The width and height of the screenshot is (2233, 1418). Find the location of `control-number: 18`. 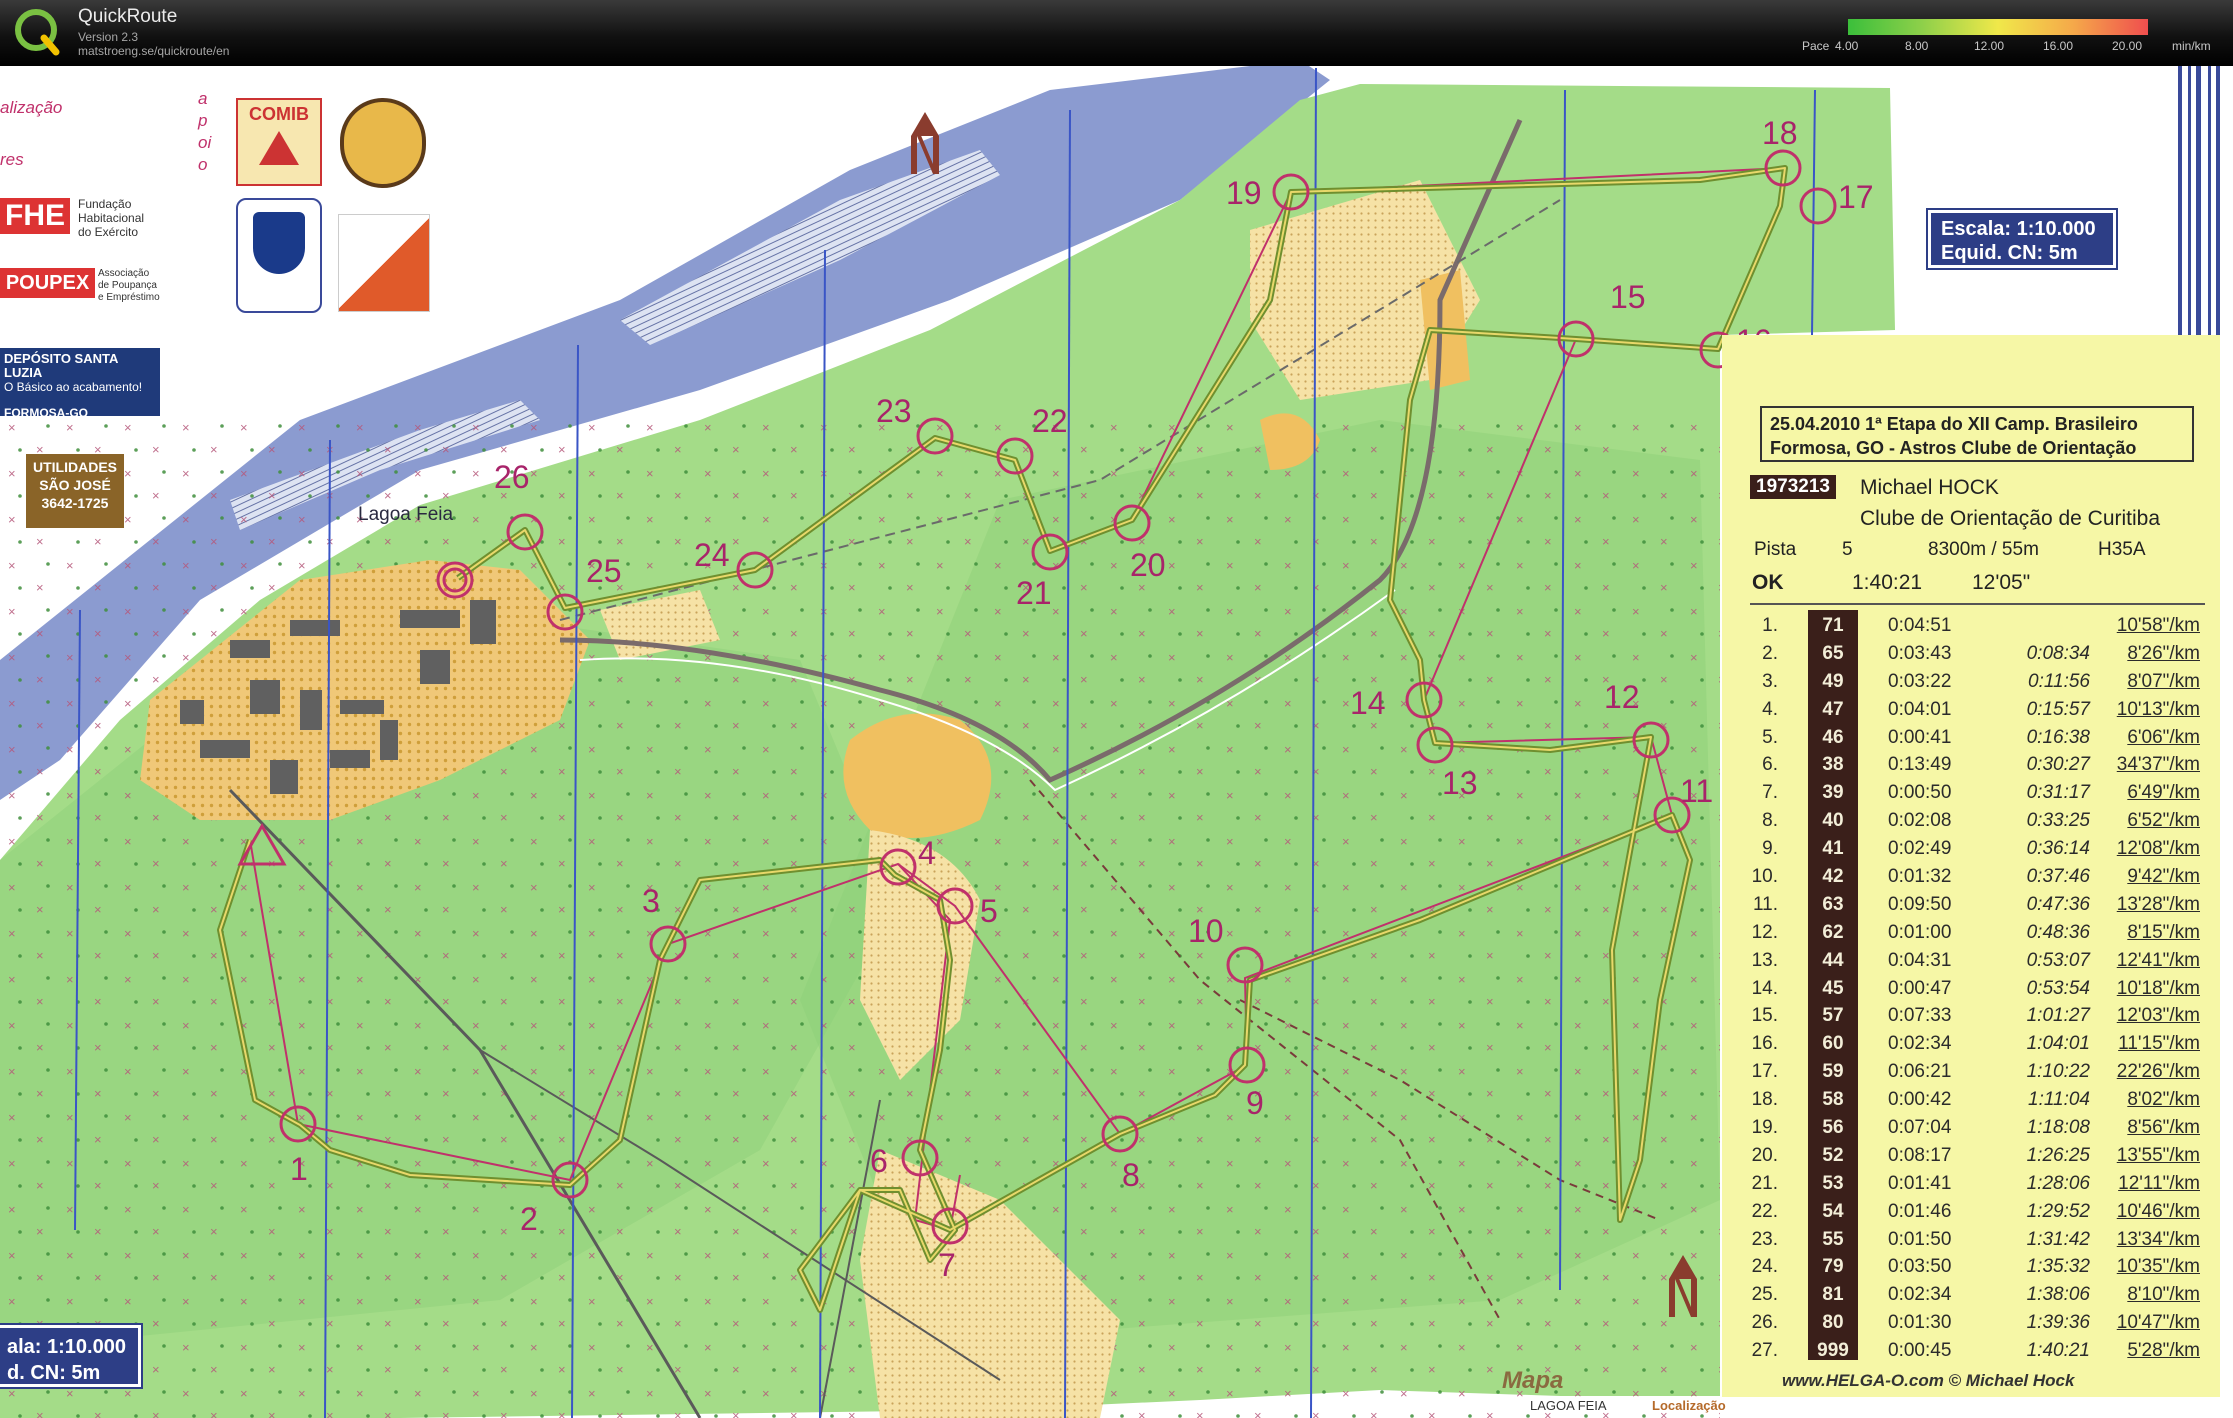

control-number: 18 is located at coordinates (1780, 133).